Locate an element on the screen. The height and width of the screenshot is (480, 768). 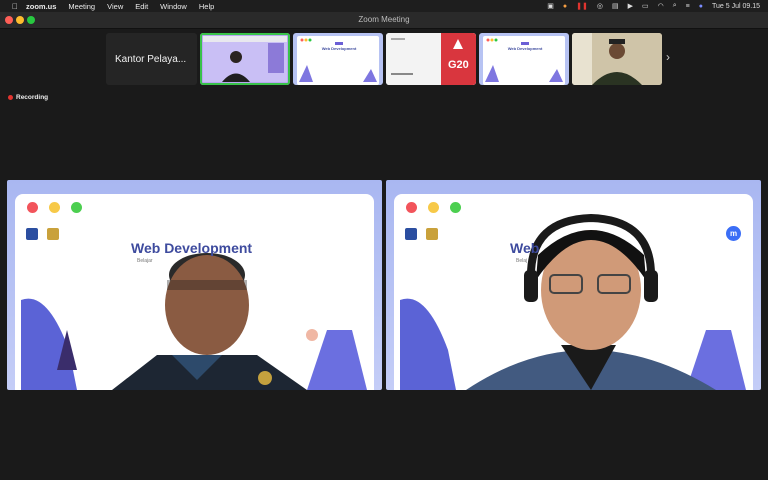
menu-help: Help is located at coordinates (206, 6).